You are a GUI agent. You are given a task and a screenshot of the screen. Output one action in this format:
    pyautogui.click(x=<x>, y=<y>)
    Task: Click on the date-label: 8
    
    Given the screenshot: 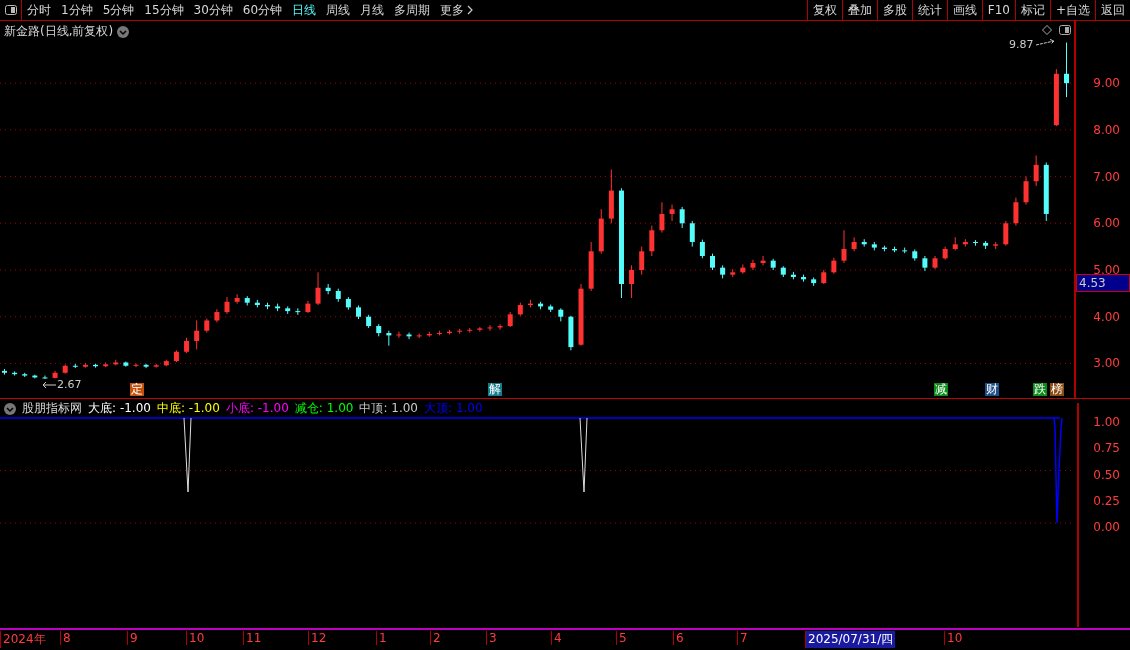 What is the action you would take?
    pyautogui.click(x=66, y=638)
    